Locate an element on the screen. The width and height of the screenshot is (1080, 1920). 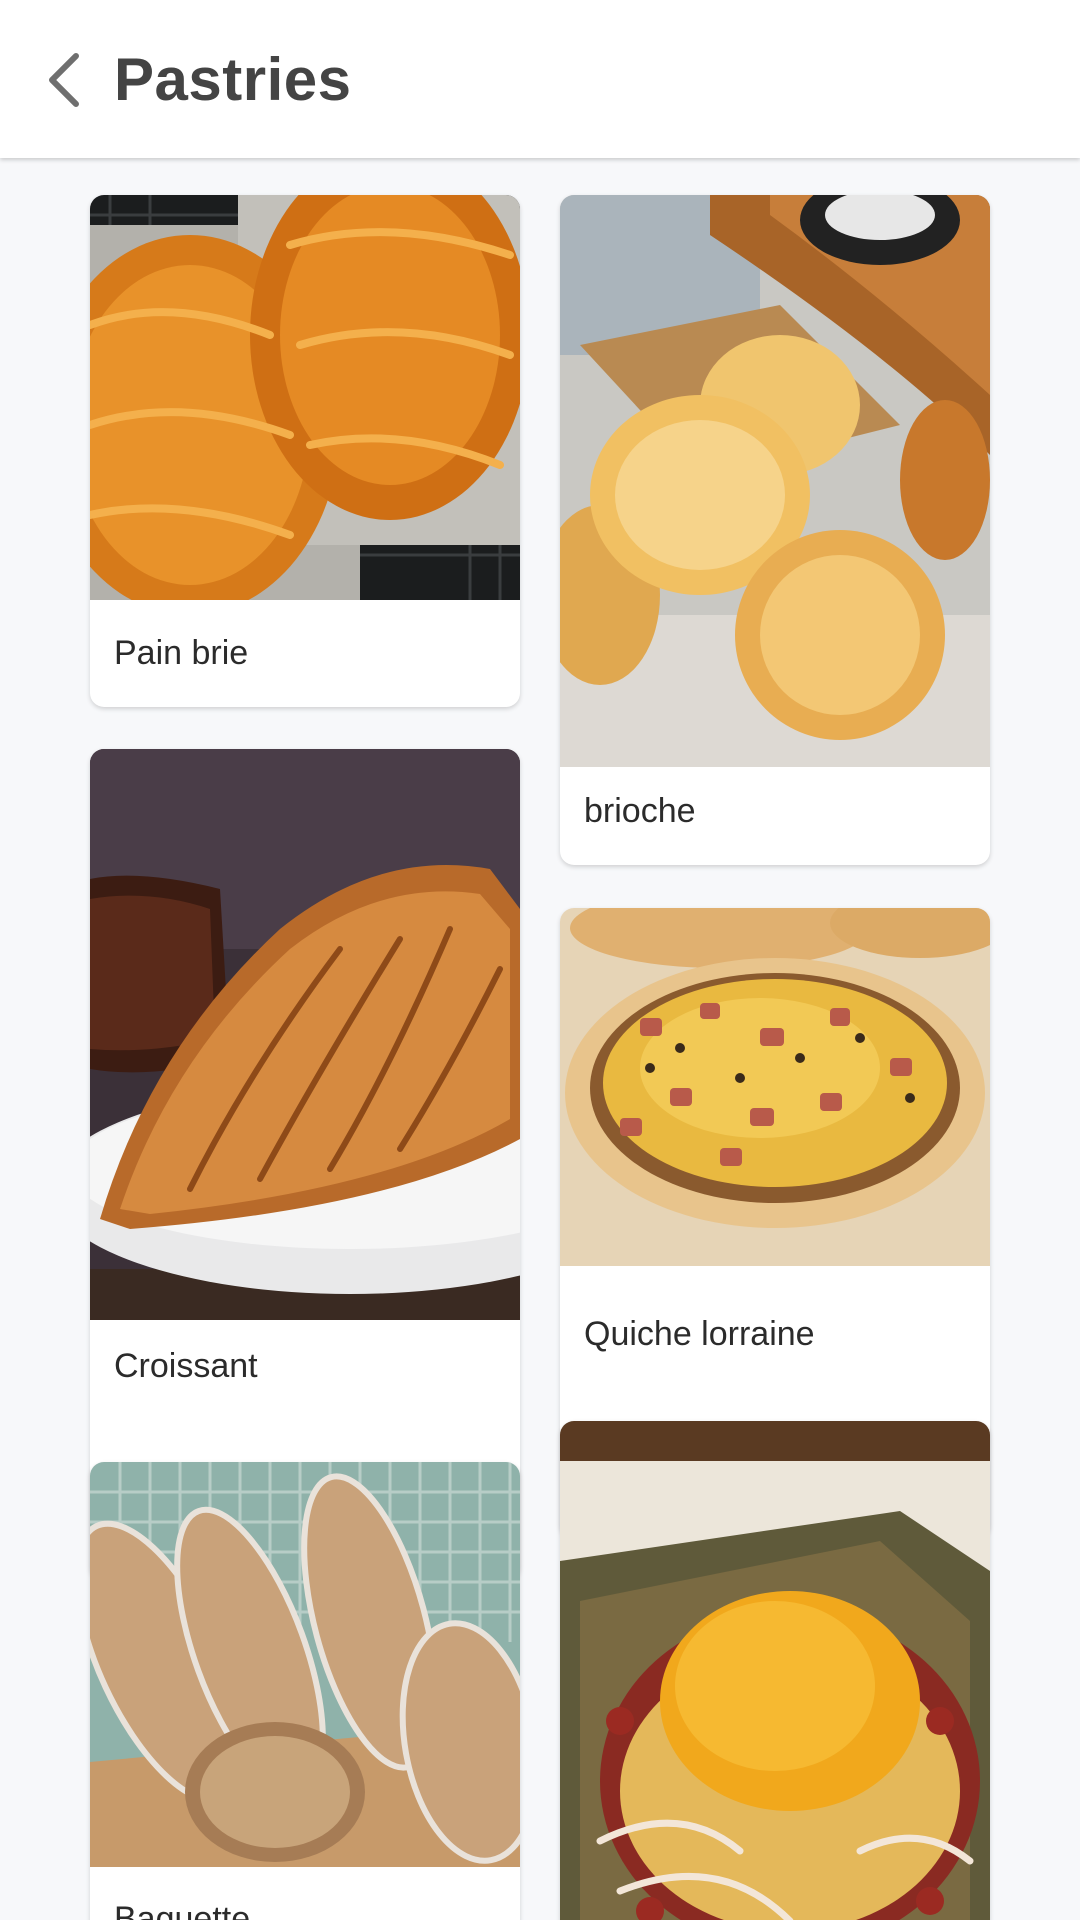
pastry-card-pain-brie: Pain brie is located at coordinates (305, 451).